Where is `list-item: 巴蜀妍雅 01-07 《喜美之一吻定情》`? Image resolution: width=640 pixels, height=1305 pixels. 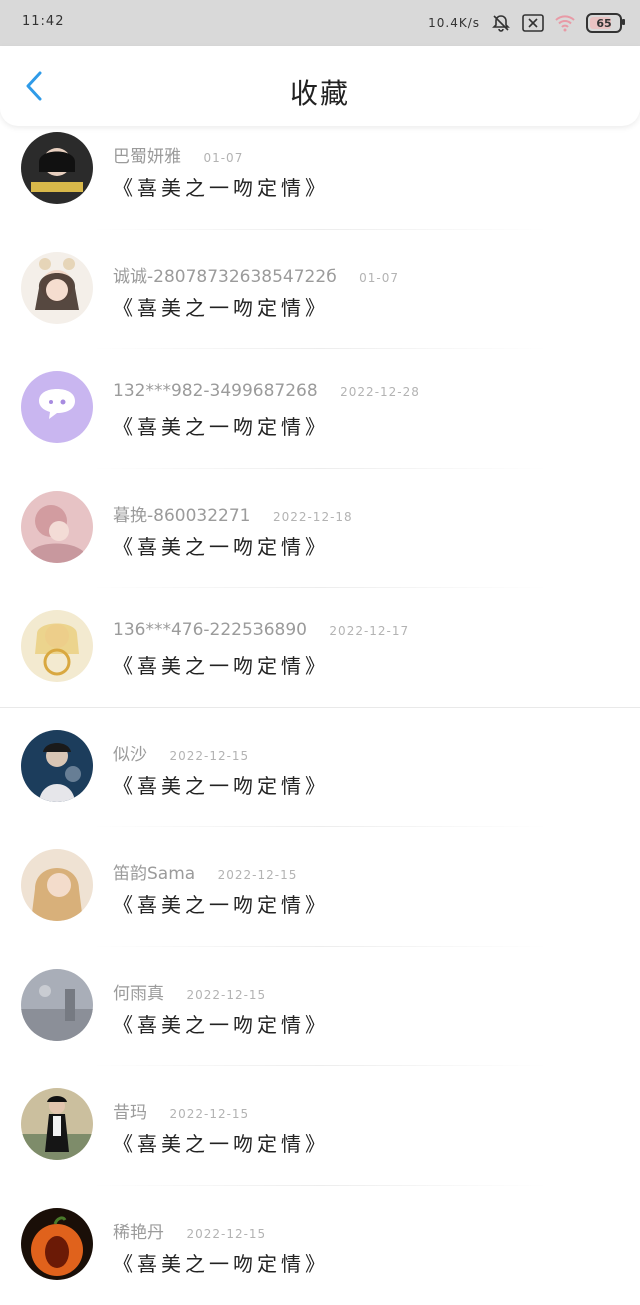 list-item: 巴蜀妍雅 01-07 《喜美之一吻定情》 is located at coordinates (320, 170).